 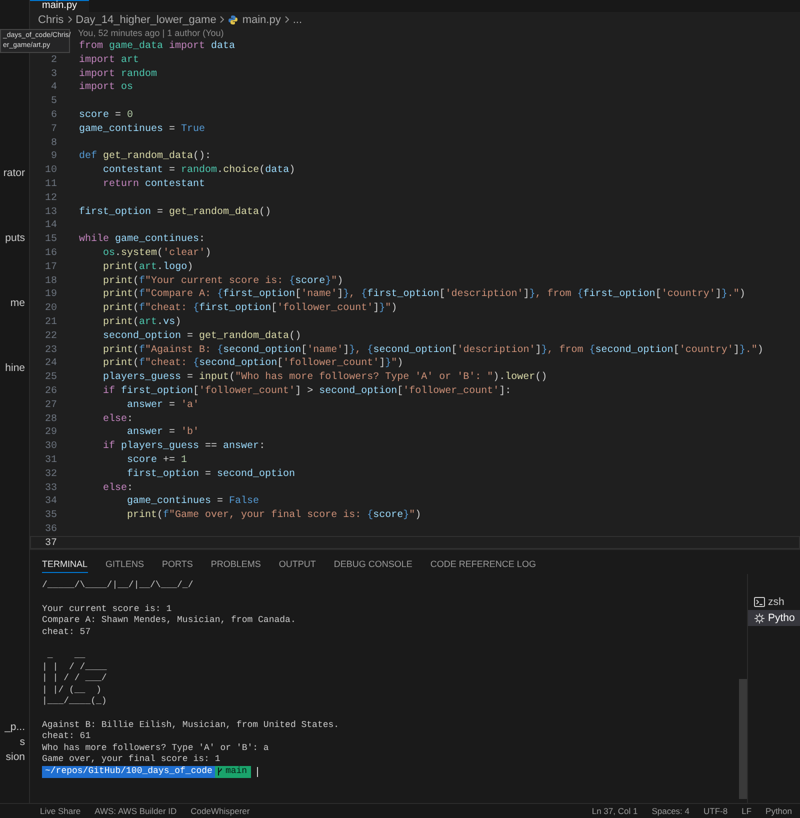 What do you see at coordinates (67, 632) in the screenshot?
I see `terminal-output-line: cheat: 57` at bounding box center [67, 632].